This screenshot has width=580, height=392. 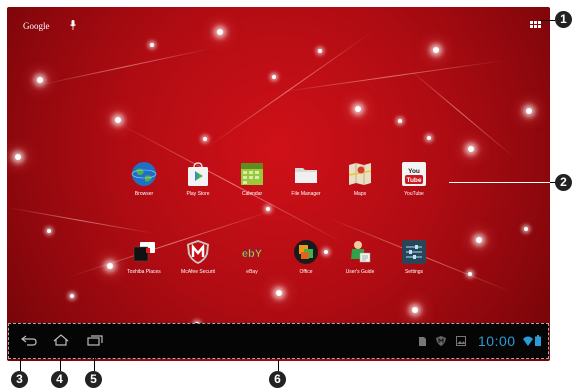 I want to click on mcafee-icon, so click(x=198, y=252).